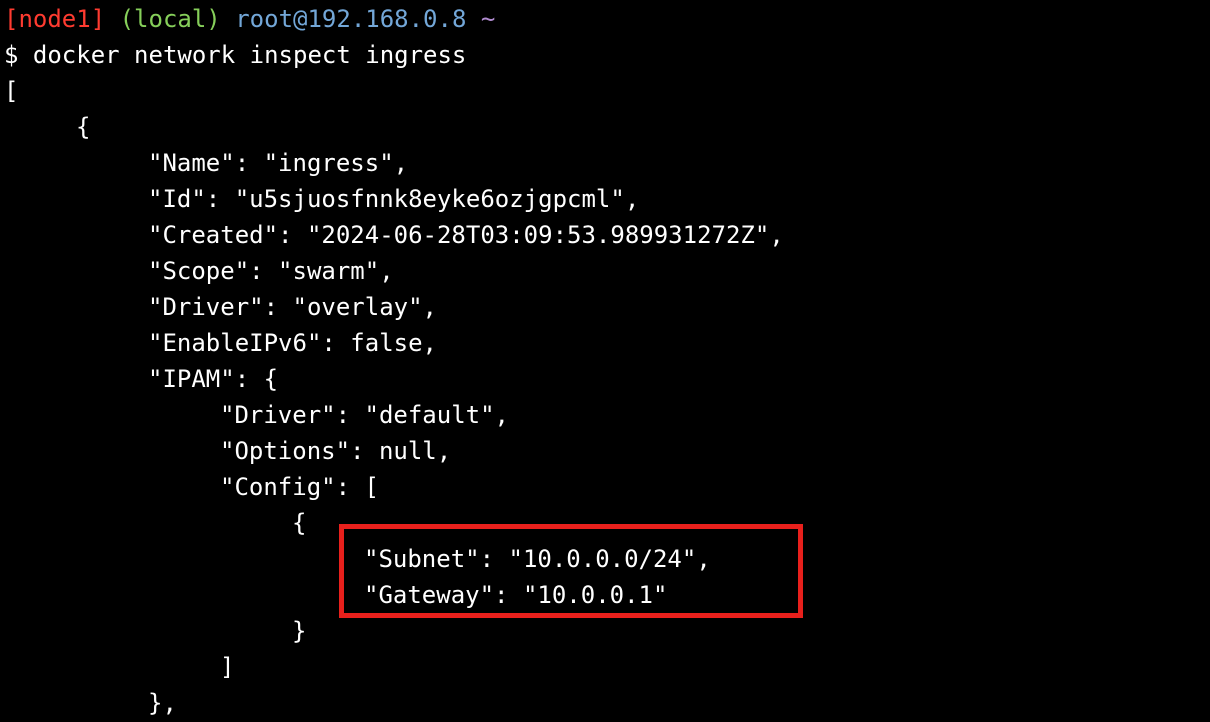 The width and height of the screenshot is (1210, 722). What do you see at coordinates (162, 703) in the screenshot?
I see `output-line: },` at bounding box center [162, 703].